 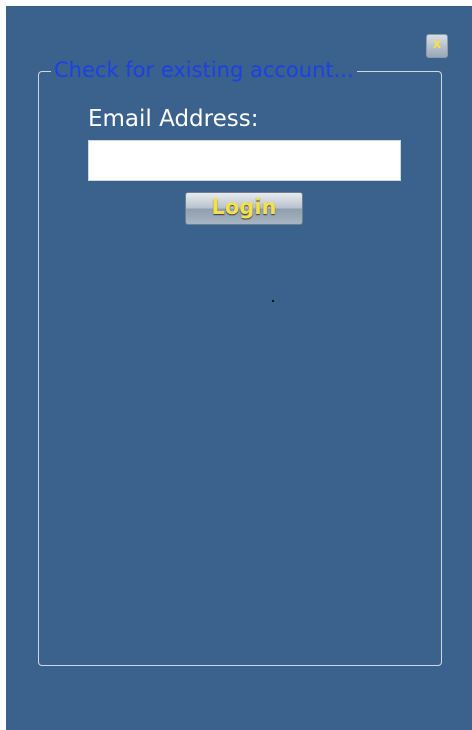 I want to click on close-button: x, so click(x=437, y=46).